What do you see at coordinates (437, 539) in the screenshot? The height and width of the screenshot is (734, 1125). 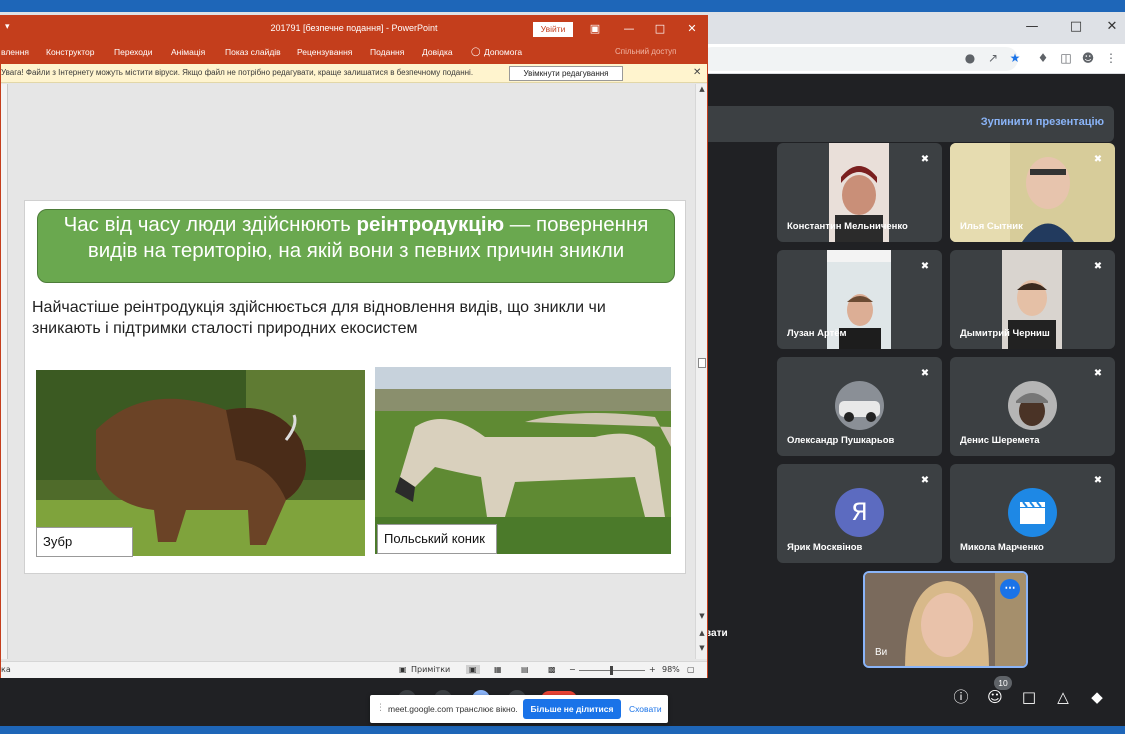 I see `caption-horses: Польський коник` at bounding box center [437, 539].